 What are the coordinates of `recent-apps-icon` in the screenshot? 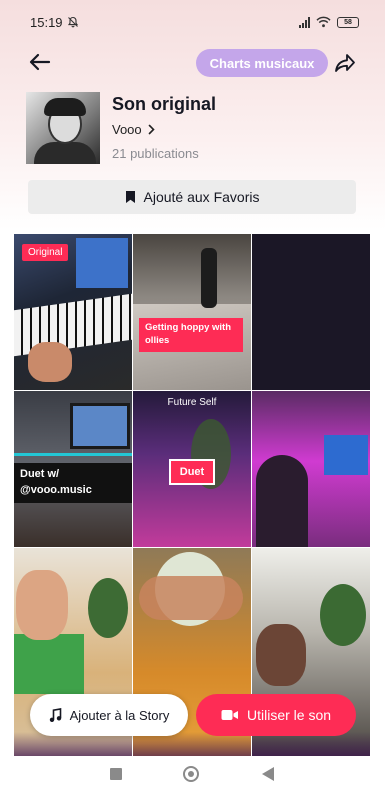 It's located at (116, 774).